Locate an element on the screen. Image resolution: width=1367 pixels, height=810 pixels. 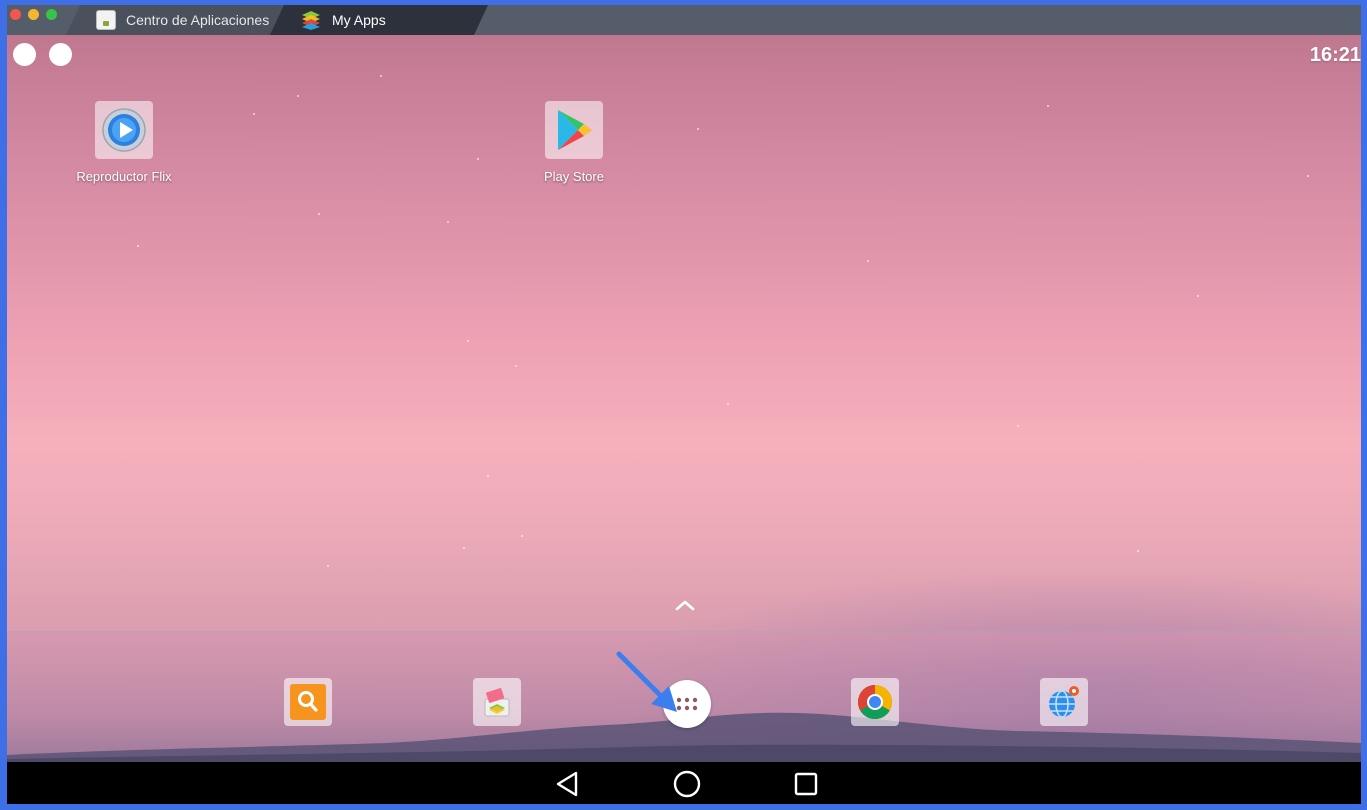
tab-label: My Apps is located at coordinates (359, 20).